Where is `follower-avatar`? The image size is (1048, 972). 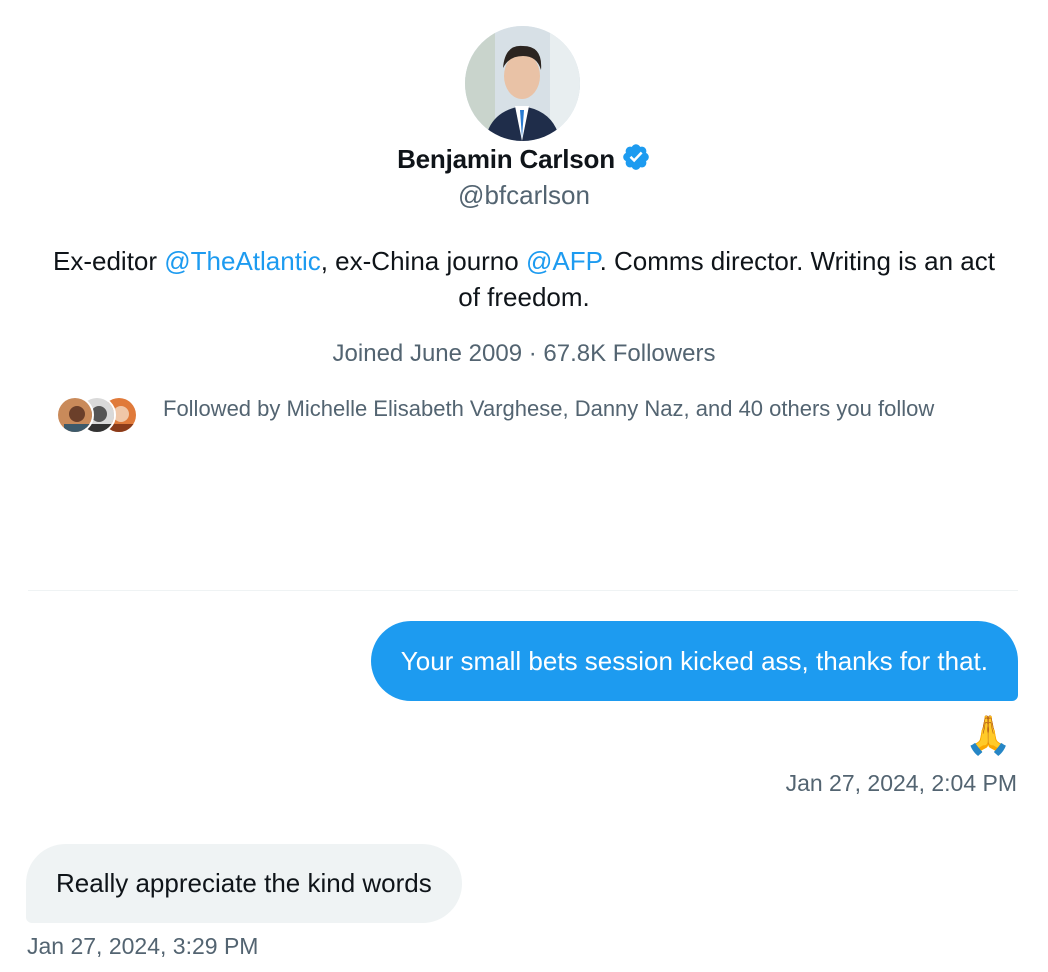
follower-avatar is located at coordinates (75, 415).